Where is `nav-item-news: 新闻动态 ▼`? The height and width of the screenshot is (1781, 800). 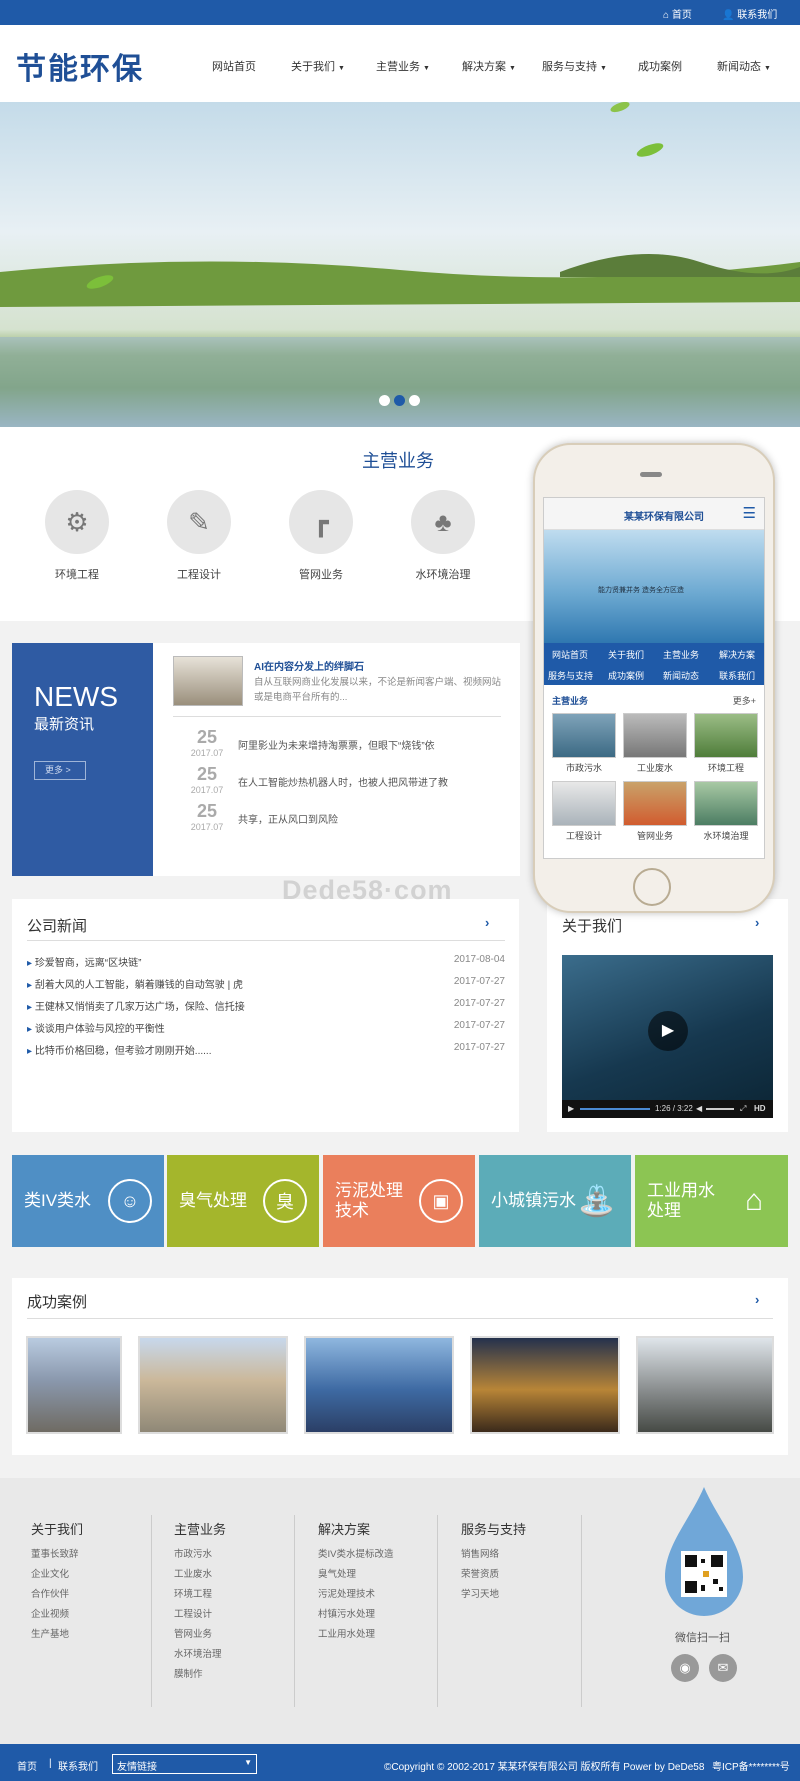
nav-item-news: 新闻动态 ▼ is located at coordinates (744, 66).